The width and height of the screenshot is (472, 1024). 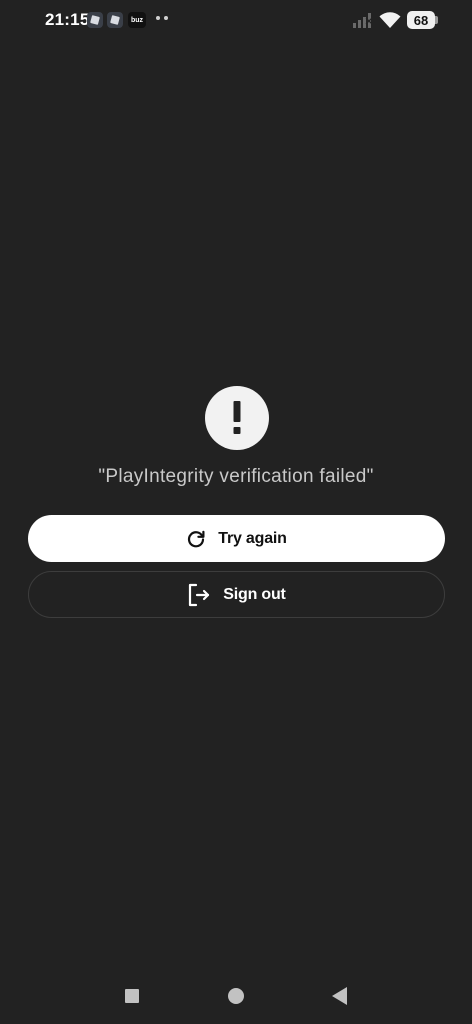 I want to click on buzz-notification-icon: buz, so click(x=137, y=20).